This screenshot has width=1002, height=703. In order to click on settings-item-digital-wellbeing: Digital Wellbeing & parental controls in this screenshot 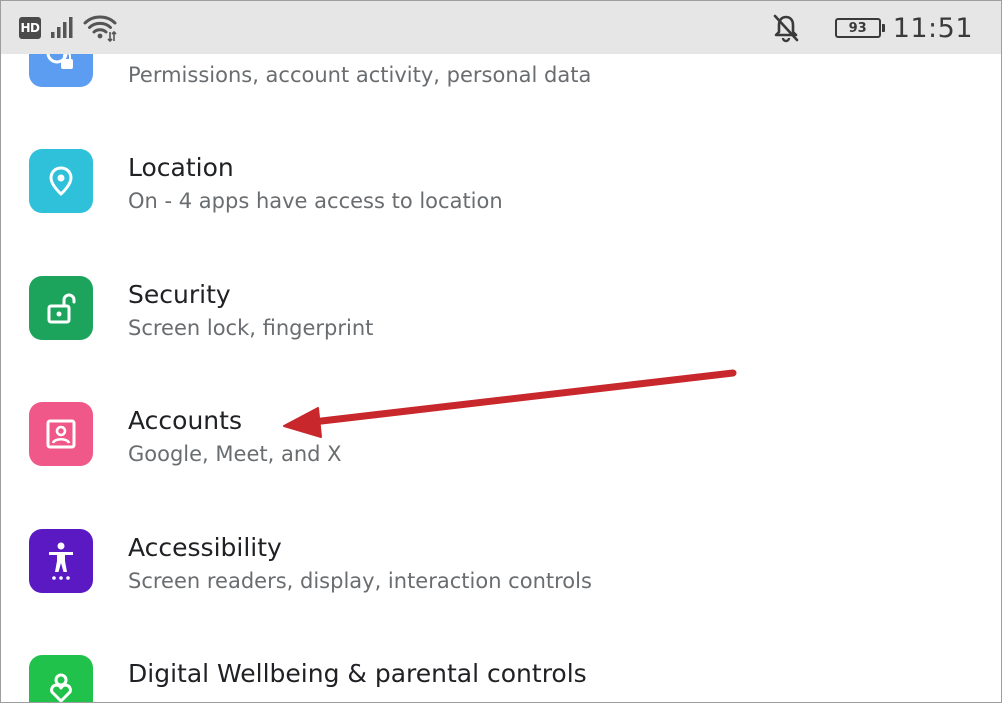, I will do `click(501, 669)`.